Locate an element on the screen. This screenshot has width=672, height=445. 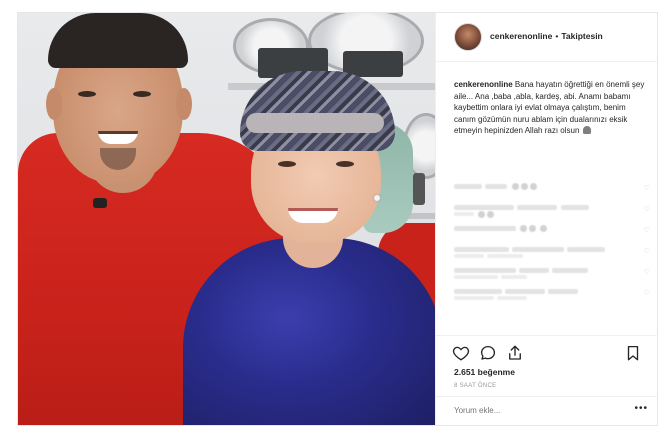
more-options-icon: ••• is located at coordinates (641, 408).